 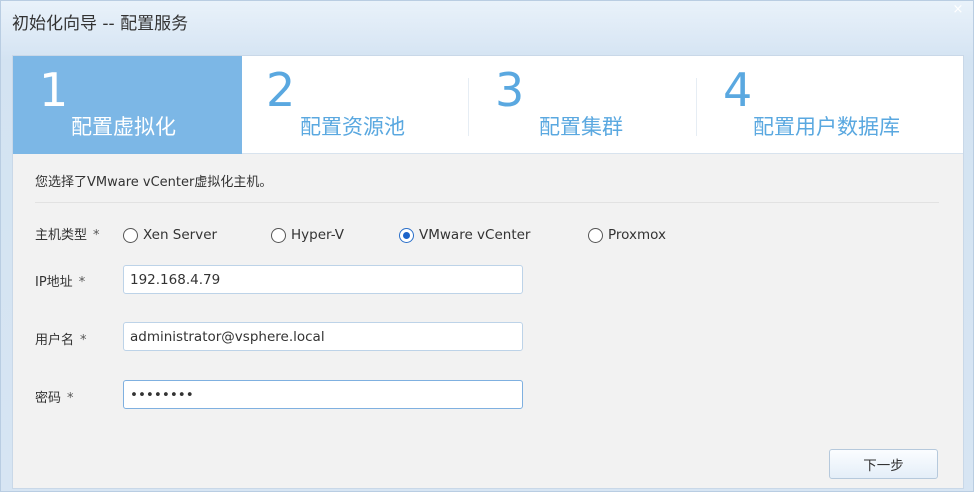 What do you see at coordinates (130, 235) in the screenshot?
I see `radio-xen-server-dot` at bounding box center [130, 235].